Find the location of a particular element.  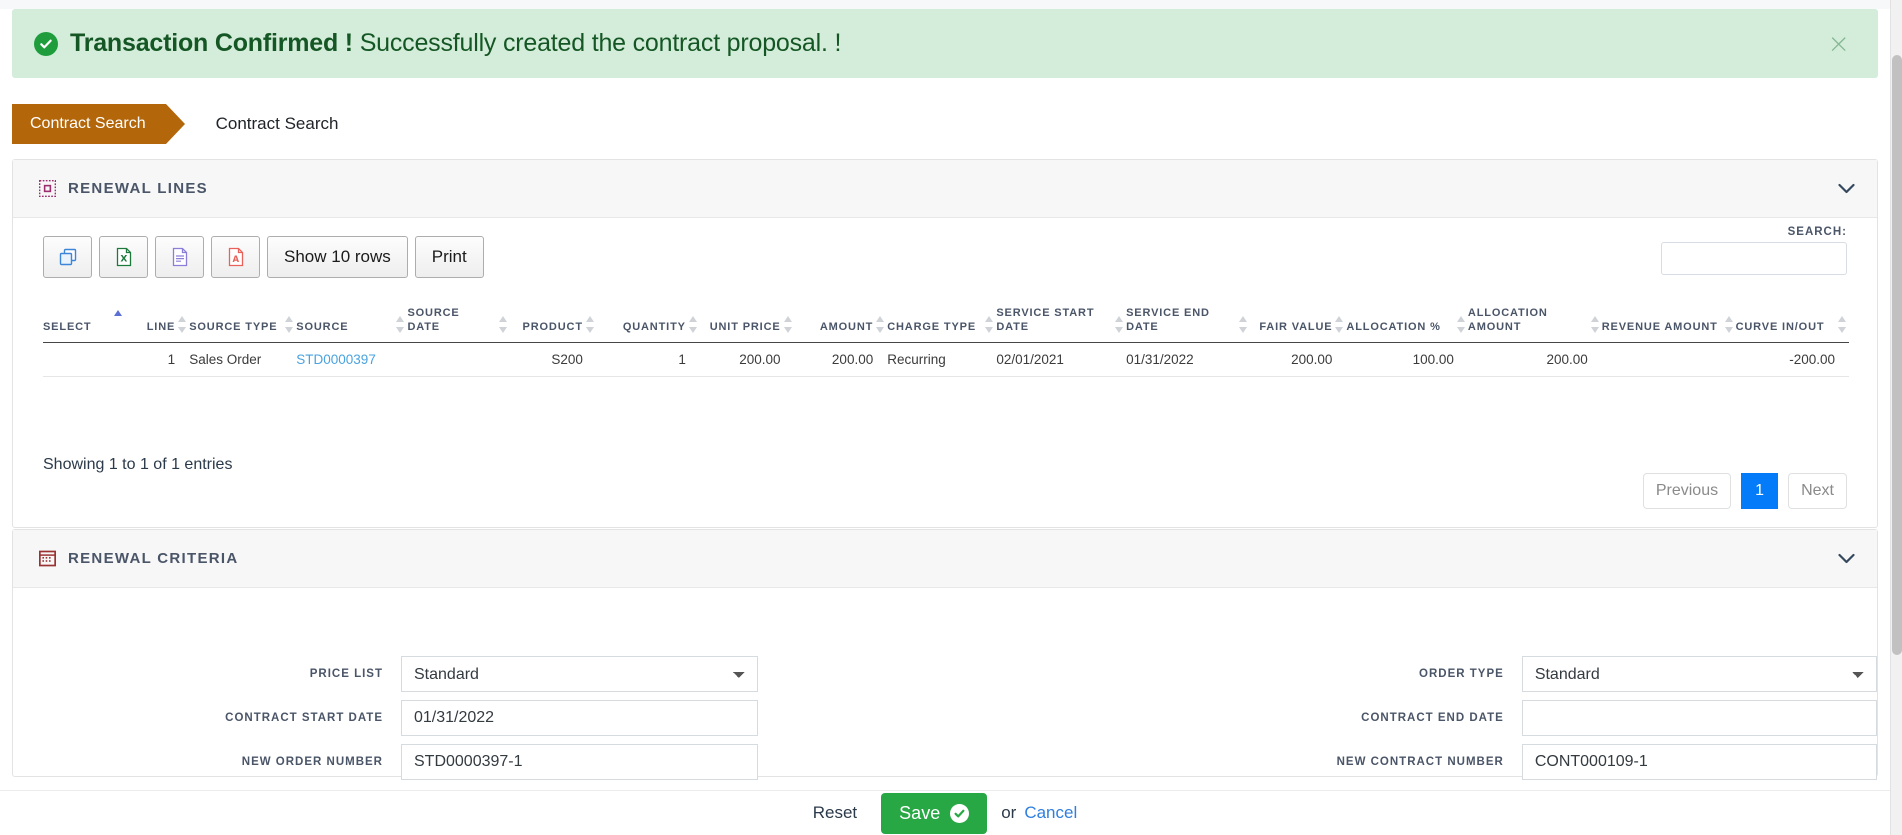

cell-source-date is located at coordinates (459, 359).